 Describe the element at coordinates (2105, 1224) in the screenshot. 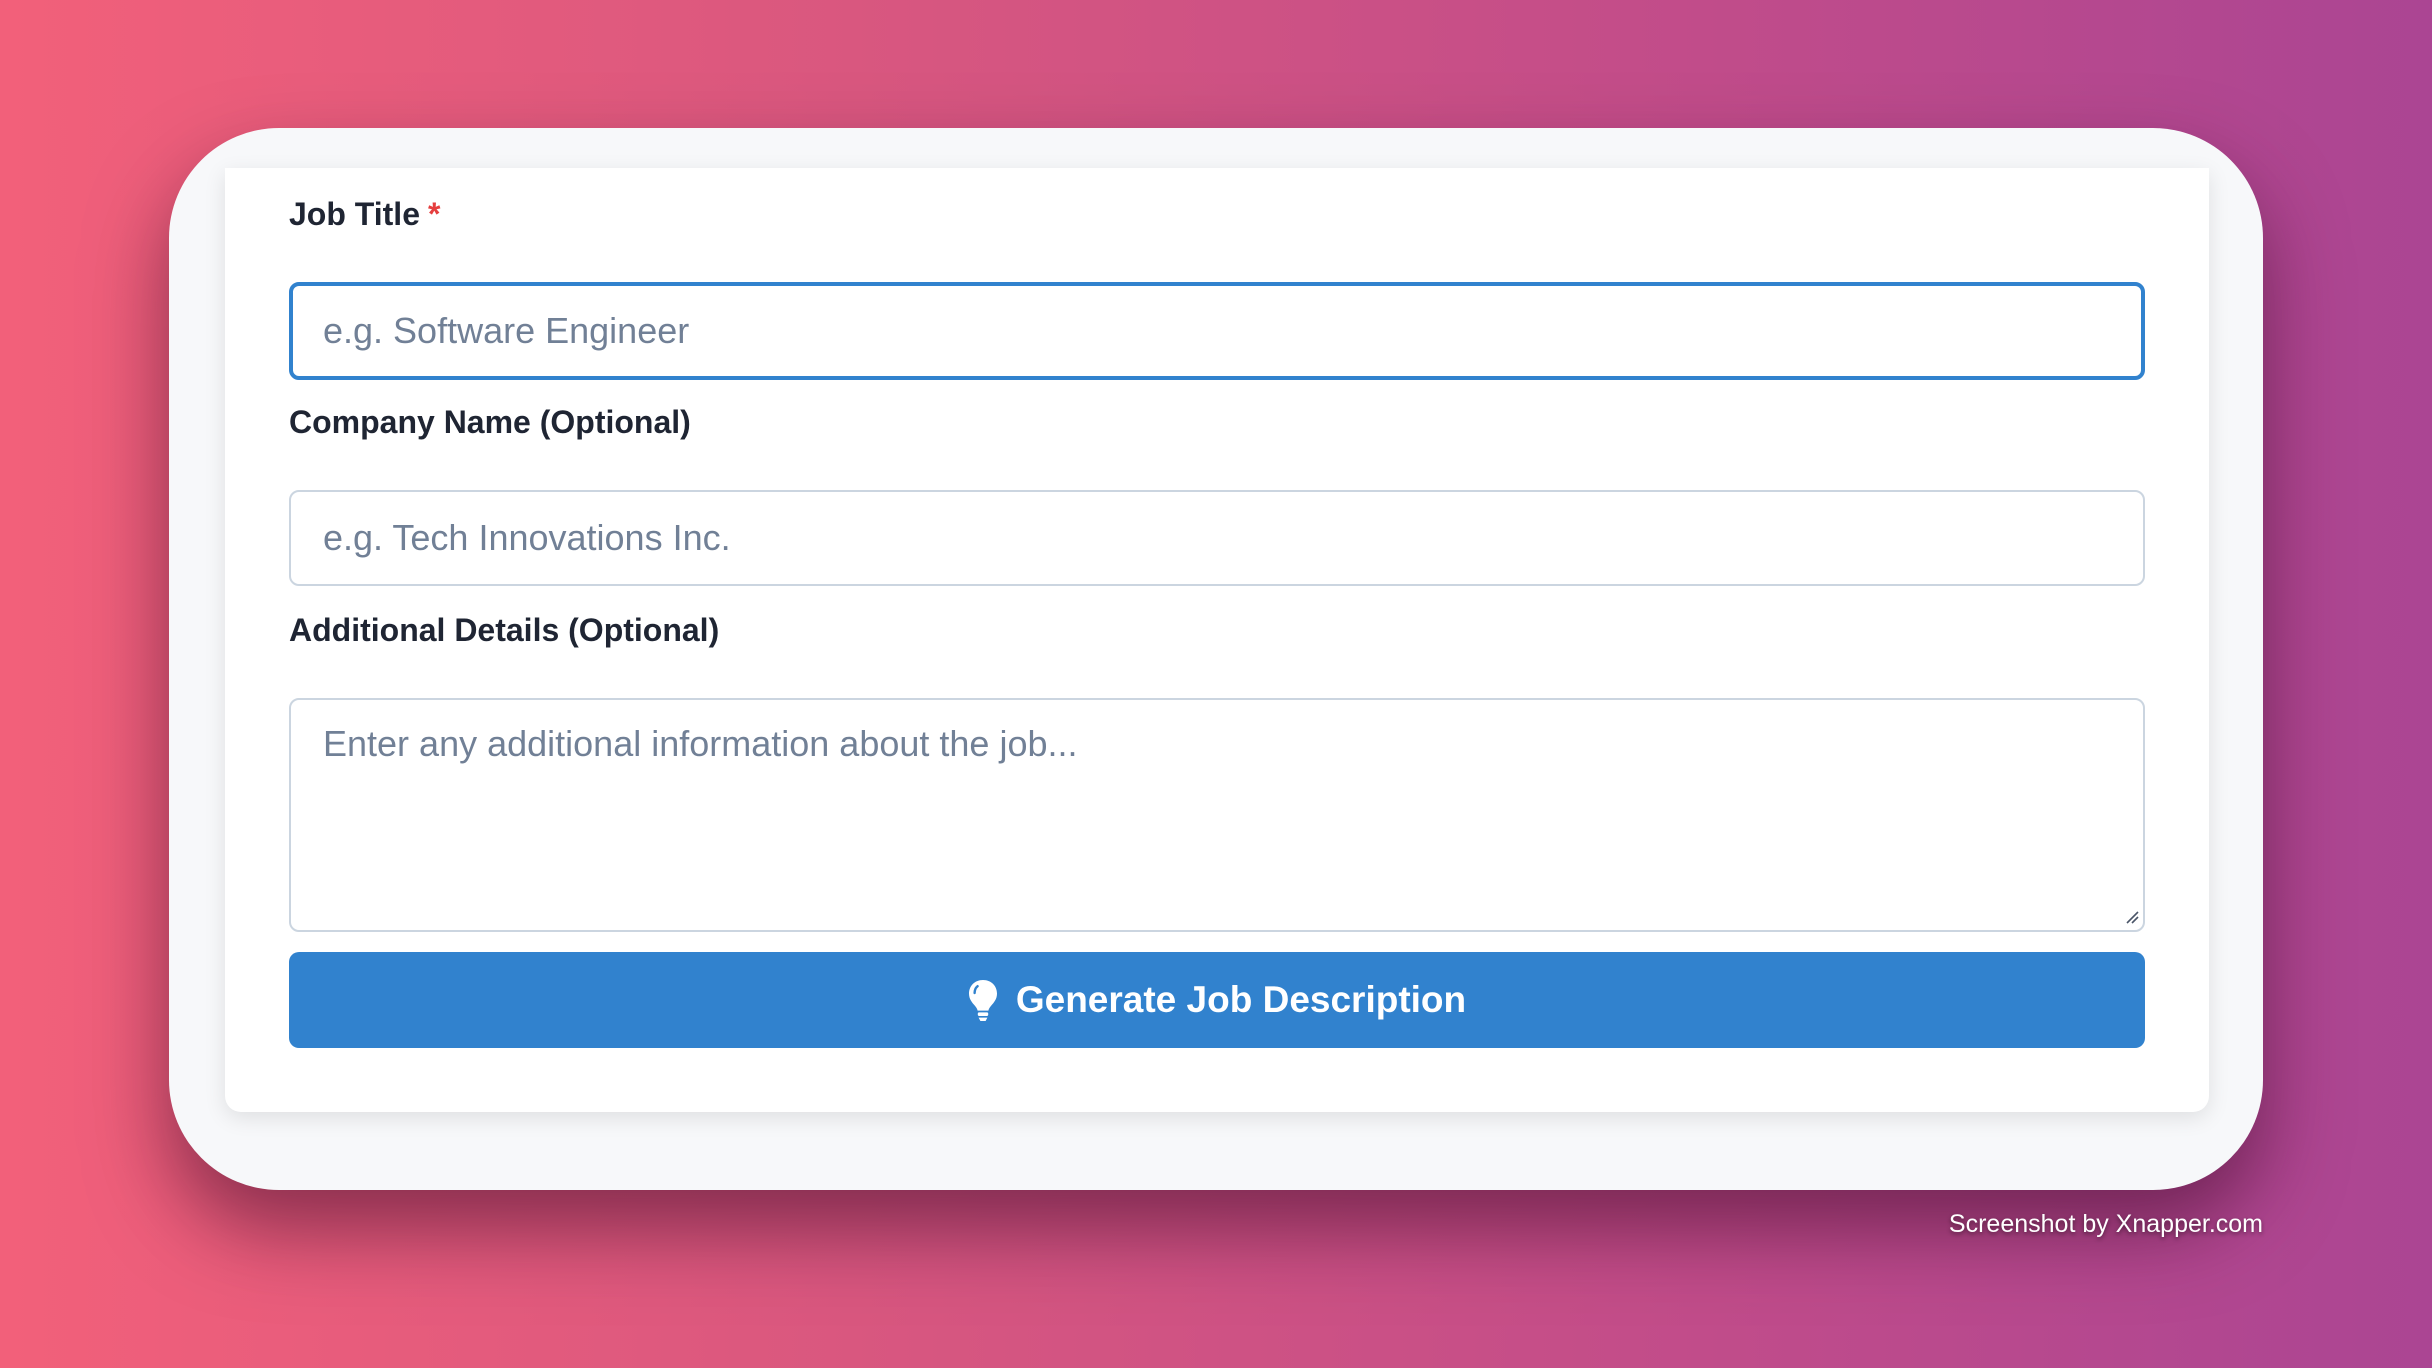

I see `watermark-text: Screenshot by Xnapper.com` at that location.